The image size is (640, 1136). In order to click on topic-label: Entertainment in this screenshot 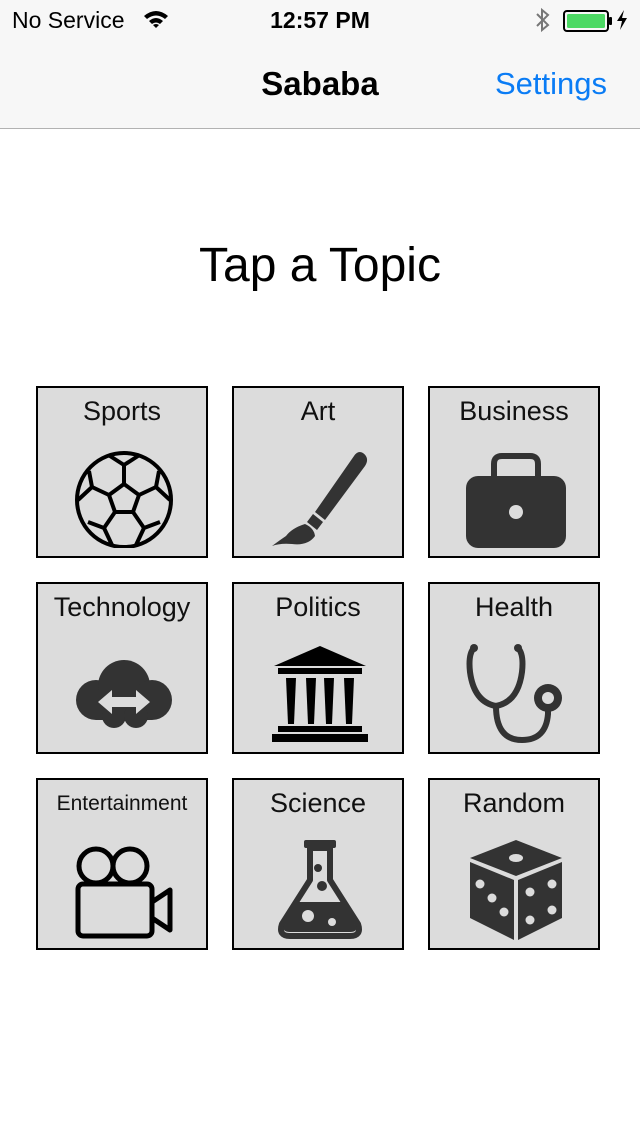, I will do `click(122, 803)`.